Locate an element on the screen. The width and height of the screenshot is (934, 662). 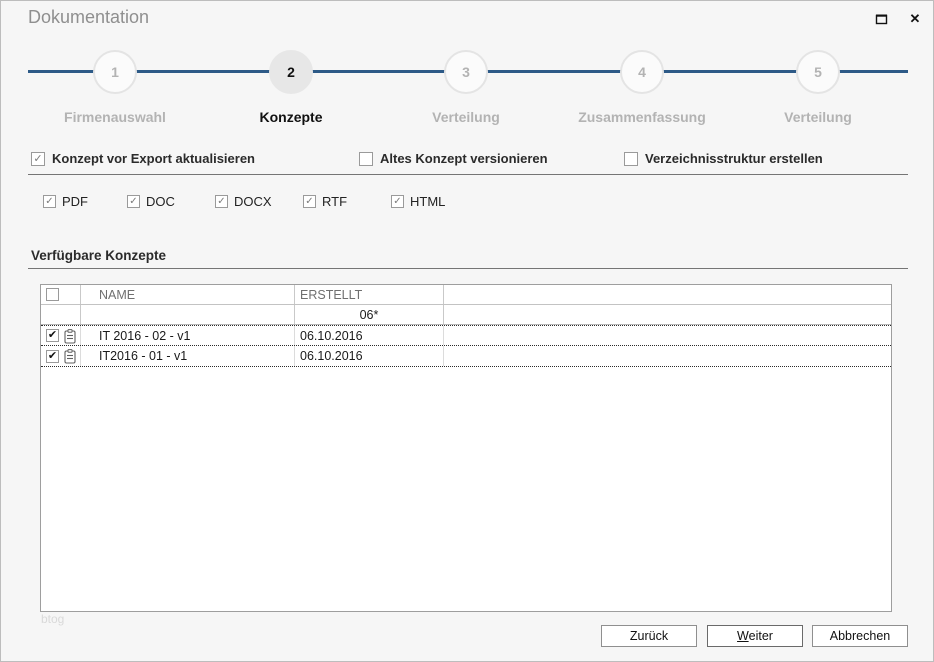
option-directory-structure: Verzeichnisstruktur erstellen is located at coordinates (723, 158).